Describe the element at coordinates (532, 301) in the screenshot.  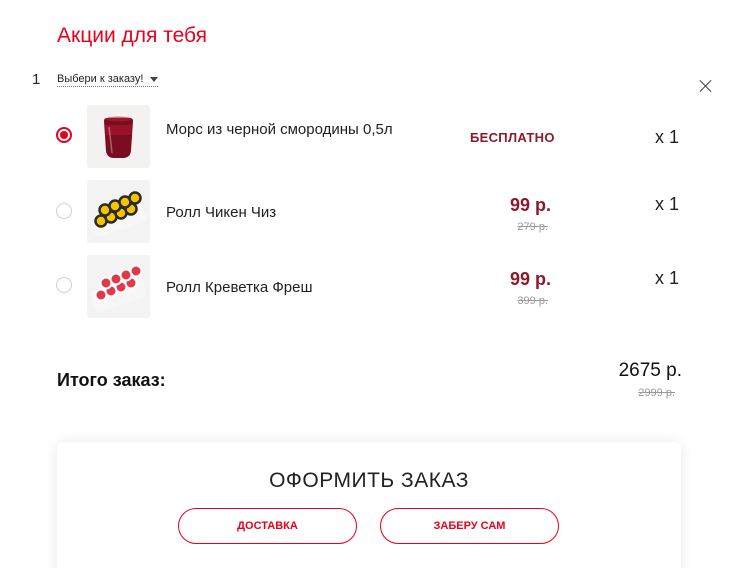
I see `item-old-price: 399 р.` at that location.